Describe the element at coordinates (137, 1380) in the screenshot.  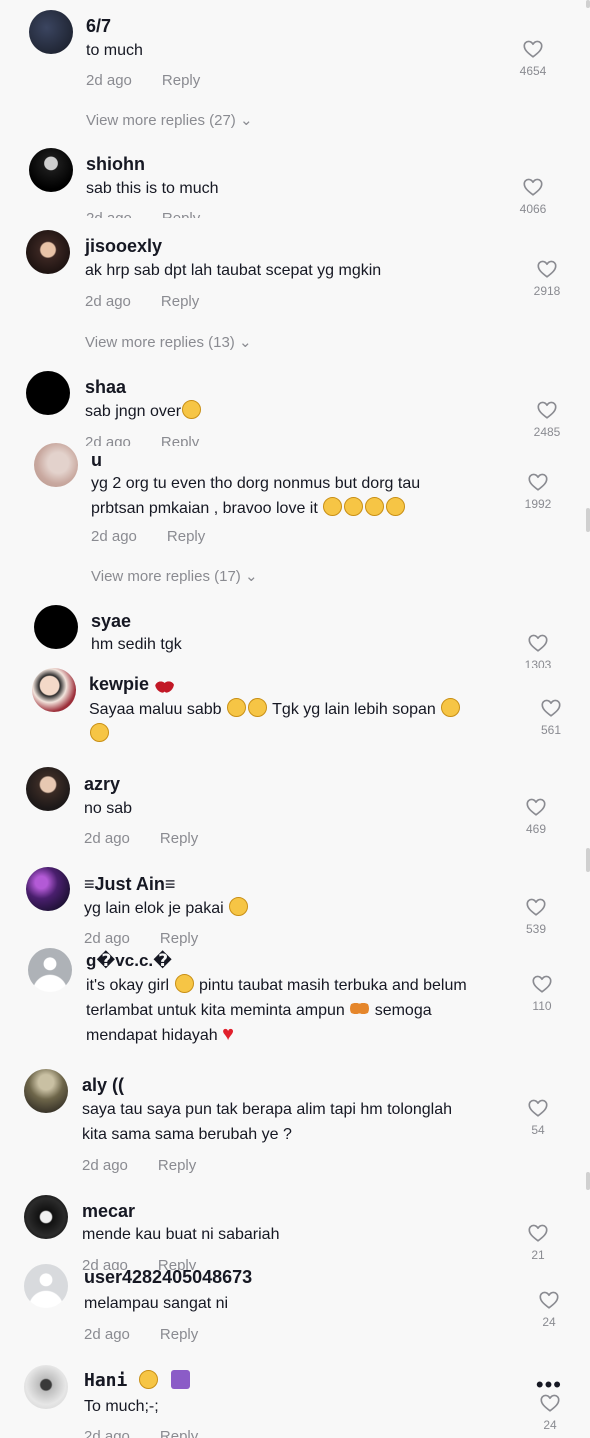
I see `comment-username: Hani` at that location.